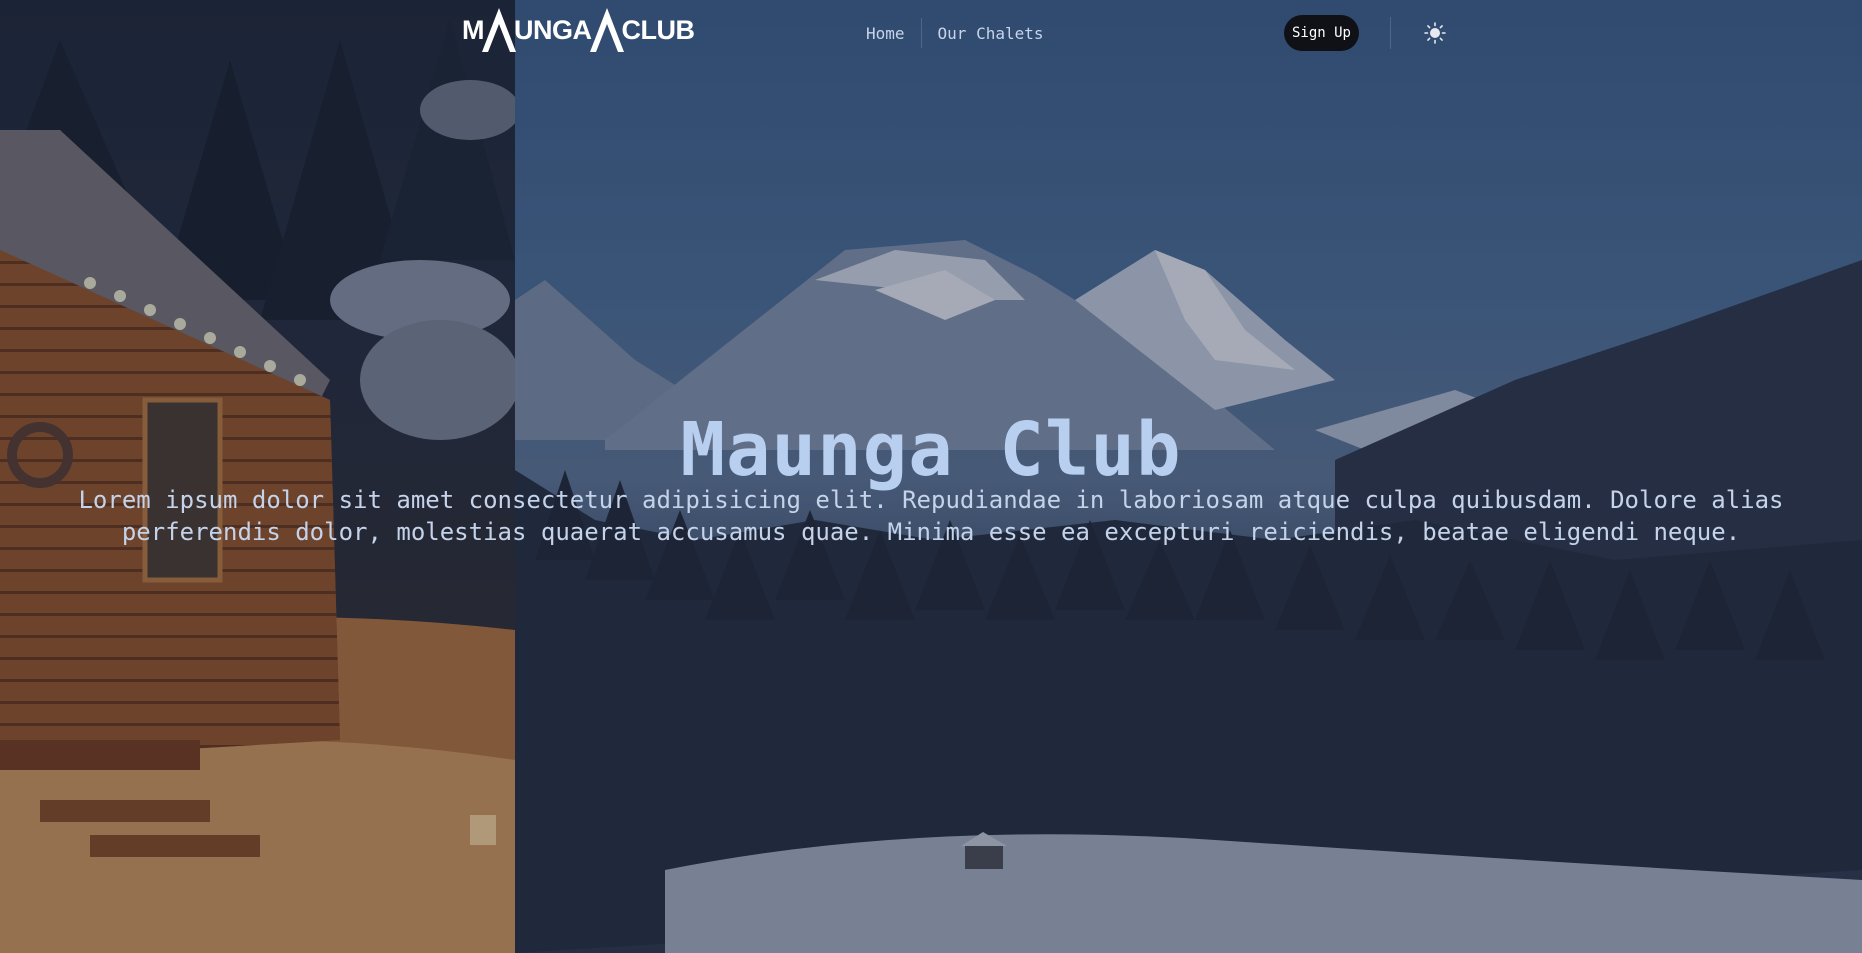  Describe the element at coordinates (553, 29) in the screenshot. I see `logo-text-unga: UNGA` at that location.